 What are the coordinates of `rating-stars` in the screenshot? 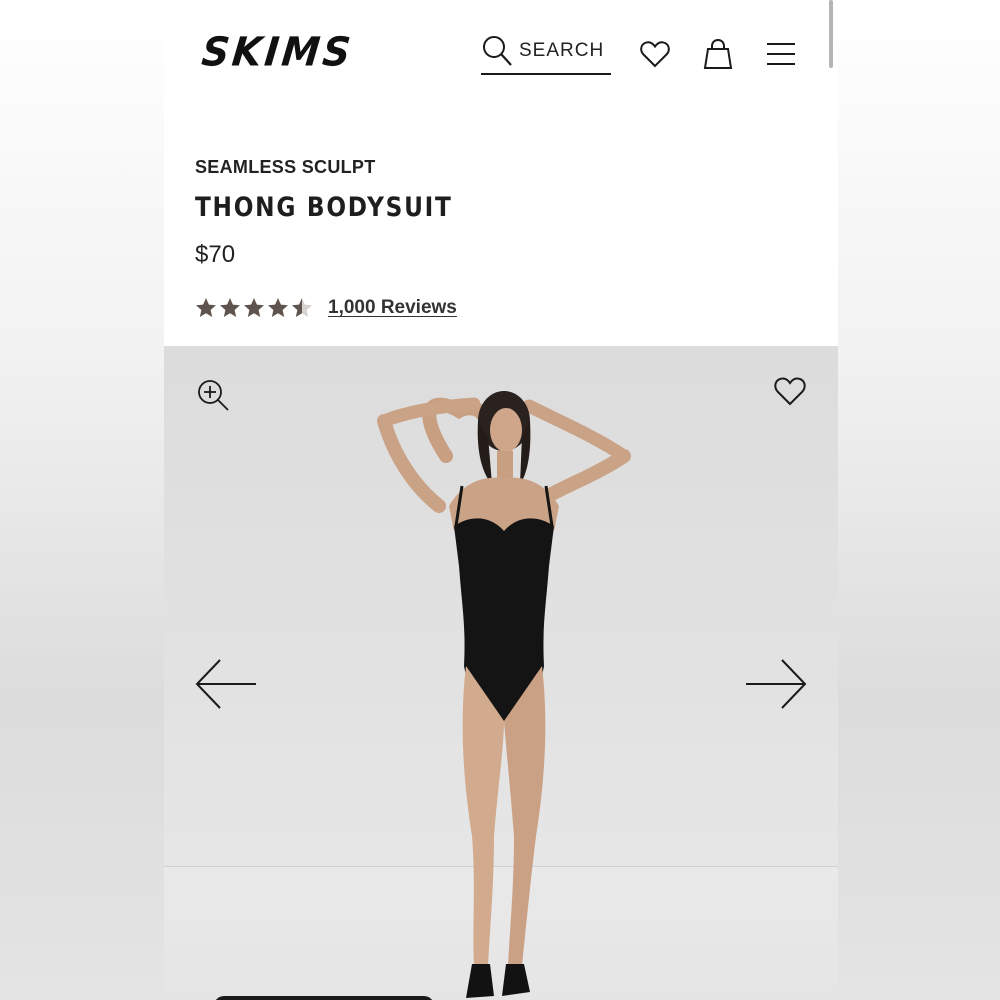 It's located at (254, 308).